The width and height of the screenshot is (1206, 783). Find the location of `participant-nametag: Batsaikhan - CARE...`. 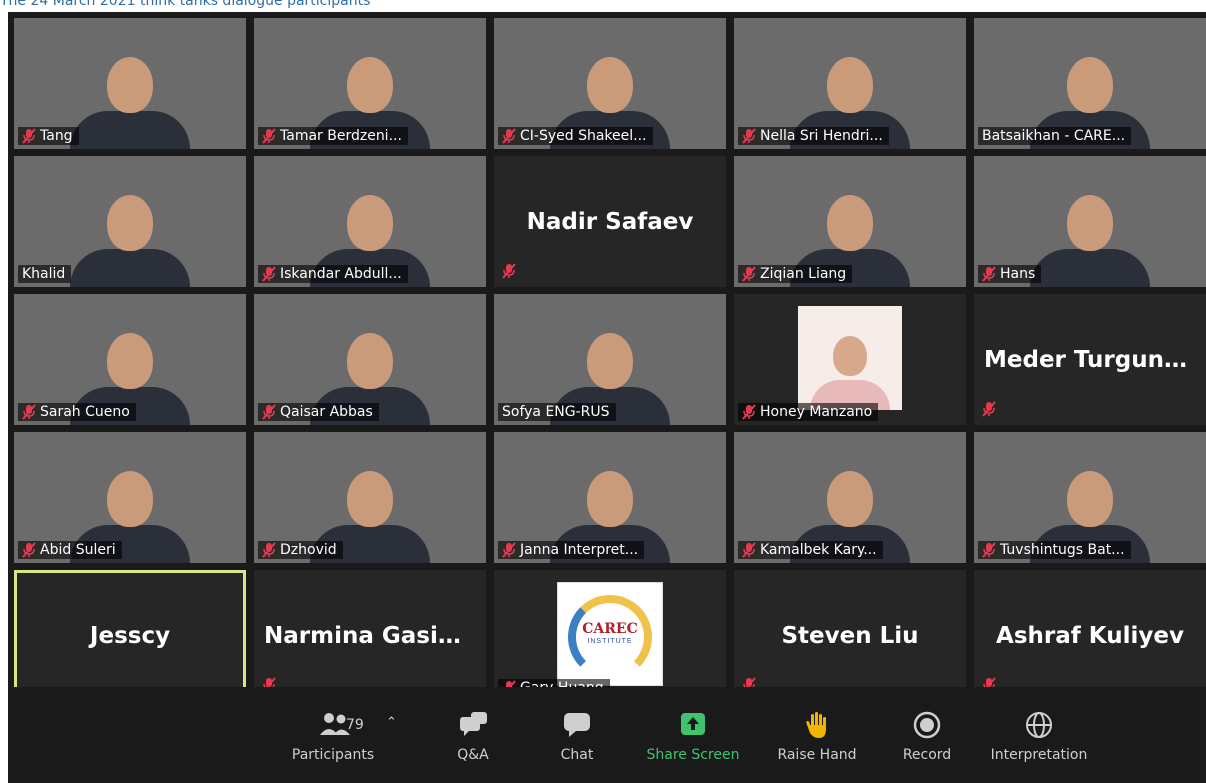

participant-nametag: Batsaikhan - CARE... is located at coordinates (1055, 136).